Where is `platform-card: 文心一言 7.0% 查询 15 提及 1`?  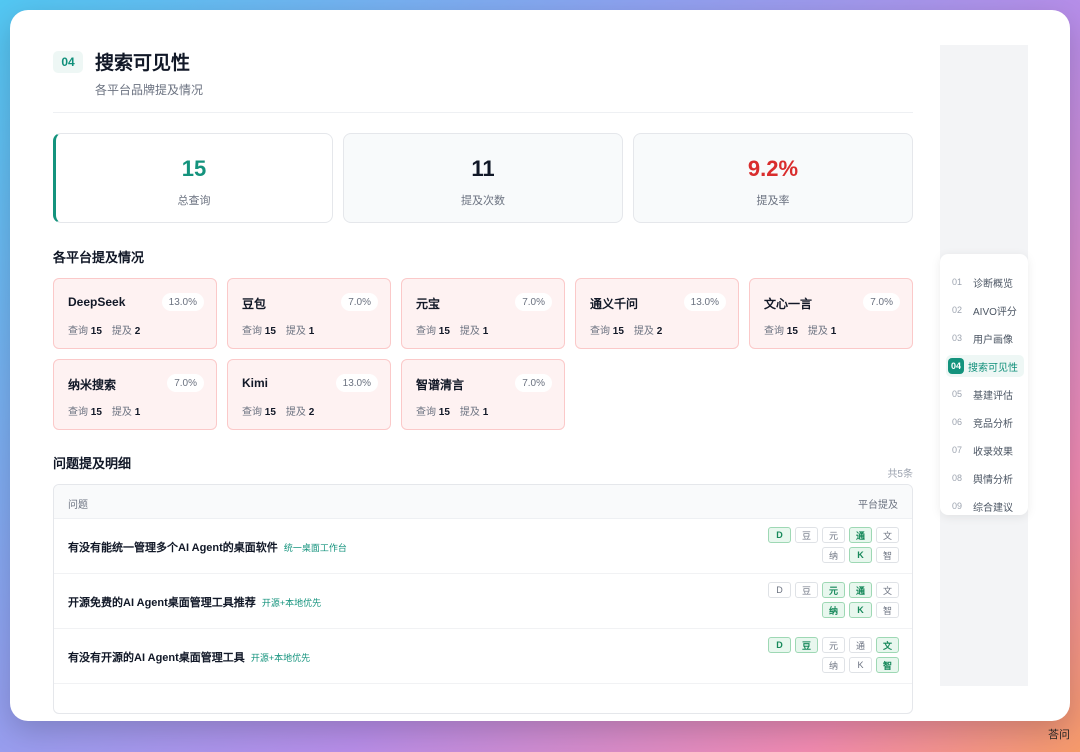
platform-card: 文心一言 7.0% 查询 15 提及 1 is located at coordinates (831, 313).